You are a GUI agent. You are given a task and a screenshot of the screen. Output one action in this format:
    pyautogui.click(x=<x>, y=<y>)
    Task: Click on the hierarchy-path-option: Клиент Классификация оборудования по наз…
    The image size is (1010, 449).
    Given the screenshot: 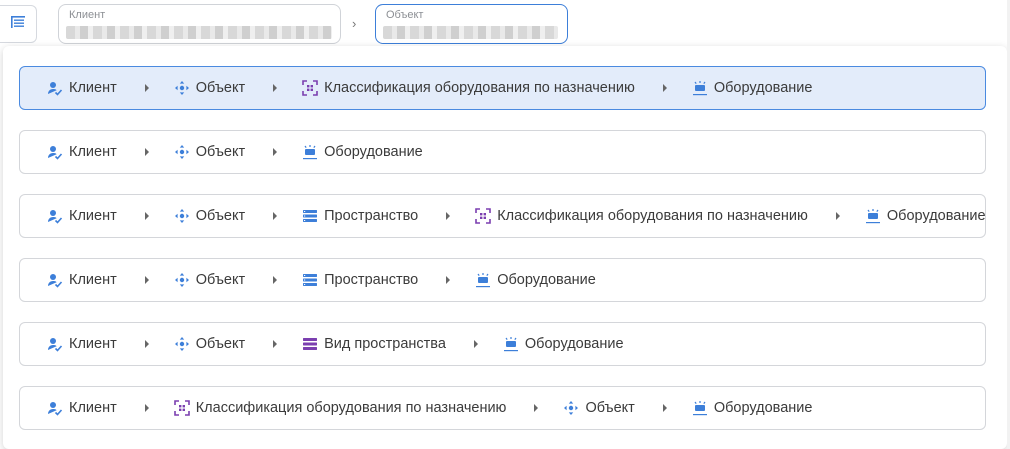 What is the action you would take?
    pyautogui.click(x=502, y=408)
    